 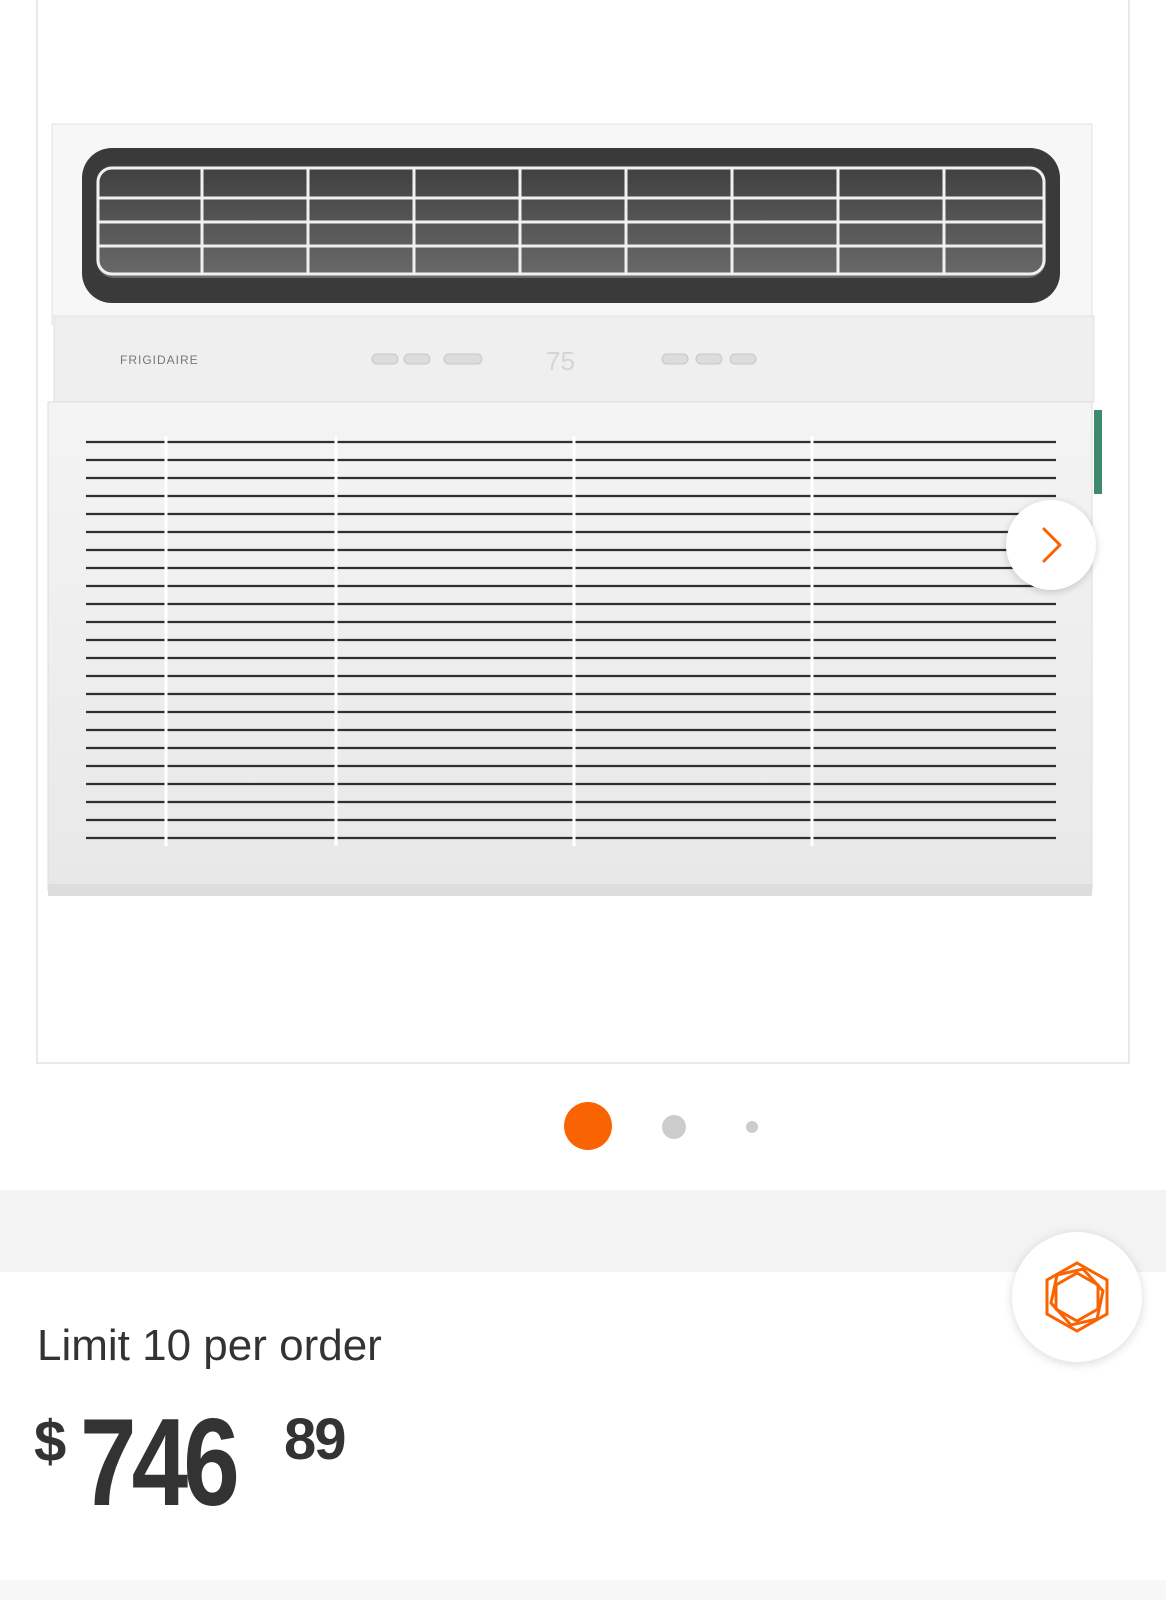 I want to click on chevron-right-icon, so click(x=1052, y=545).